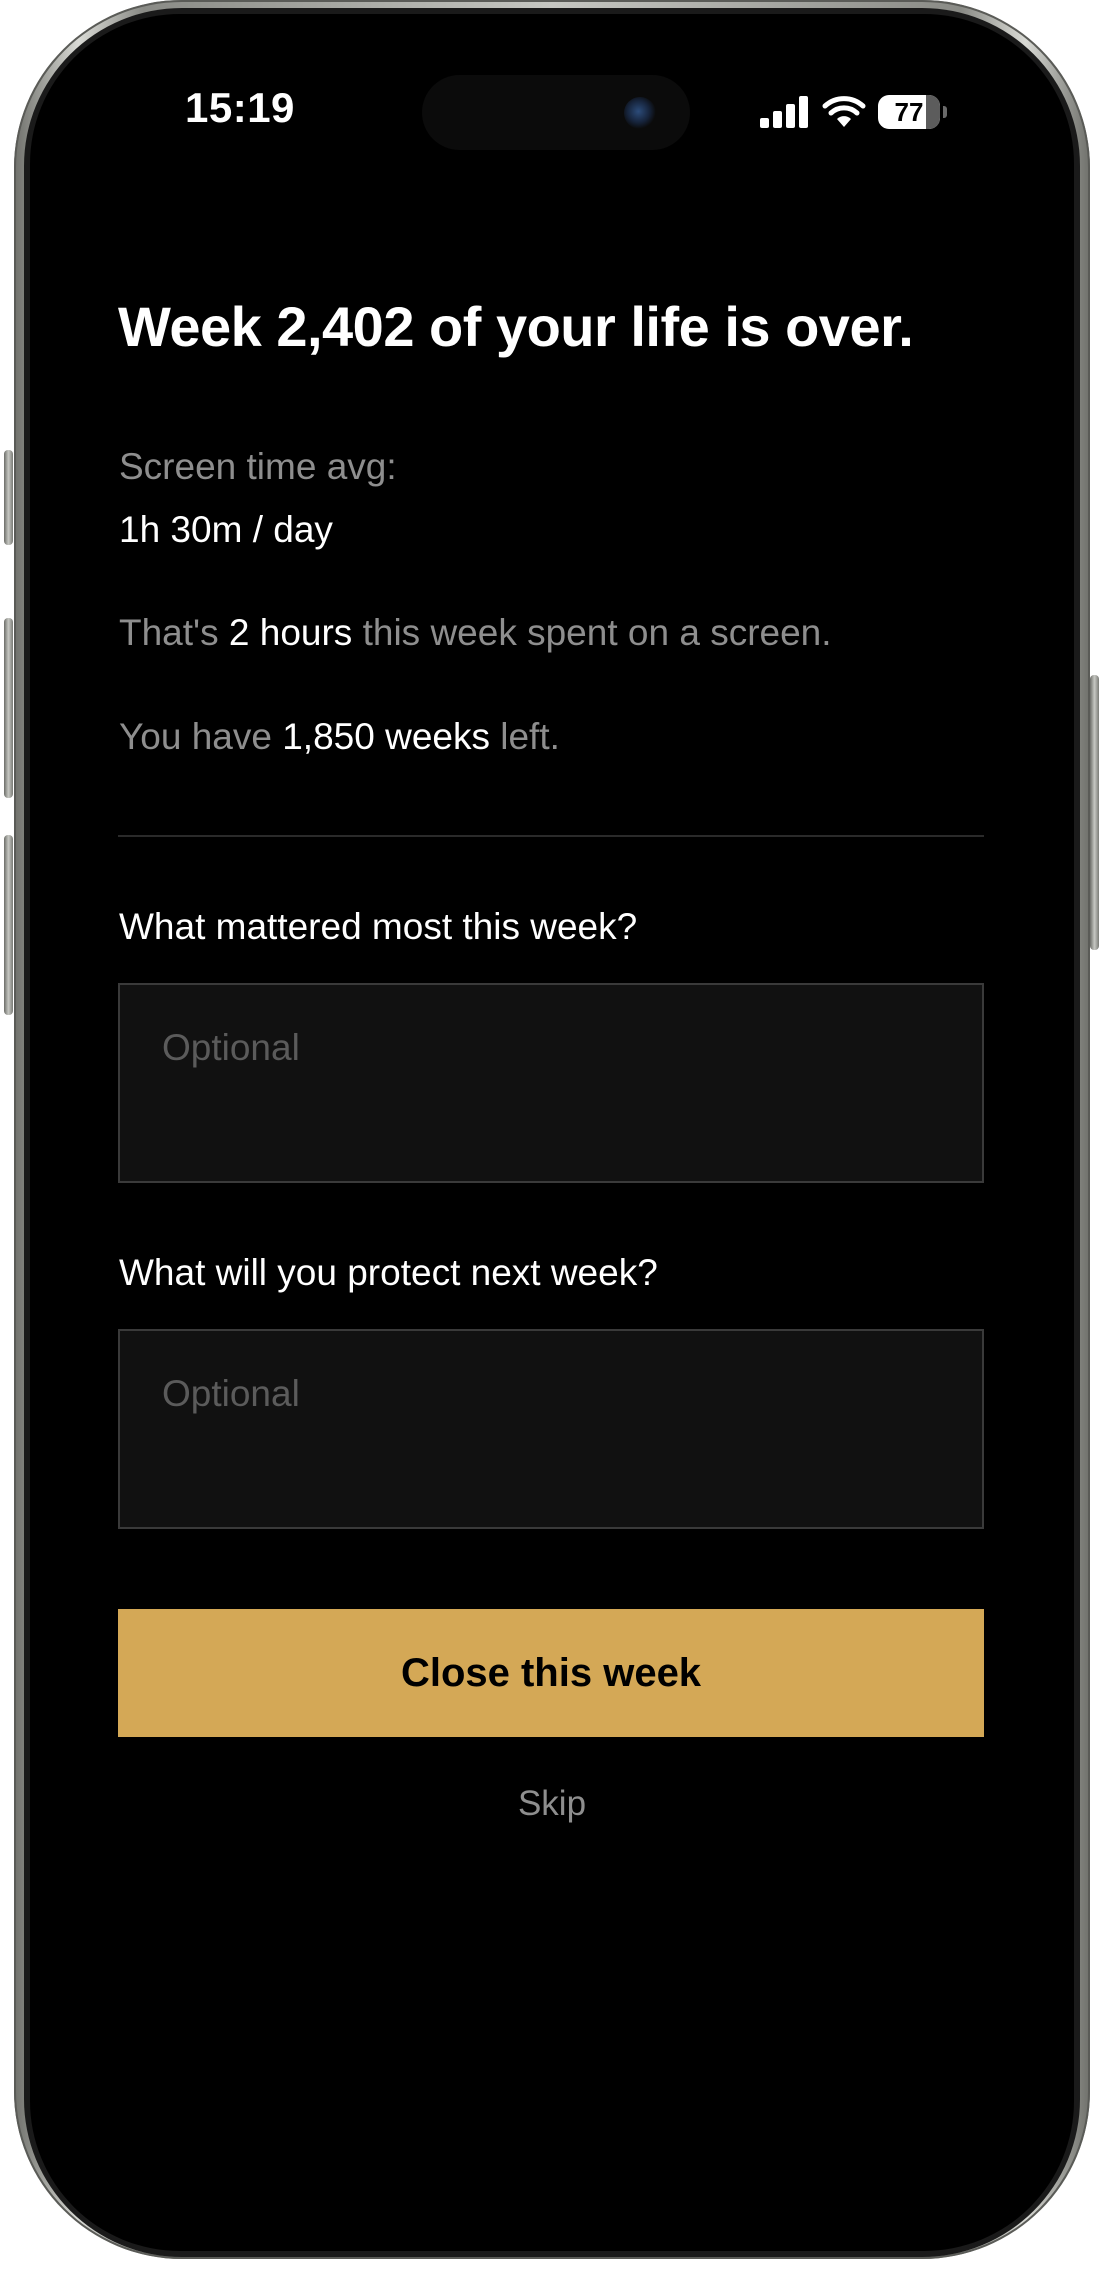  What do you see at coordinates (524, 736) in the screenshot?
I see `weeks-left-suffix: left.` at bounding box center [524, 736].